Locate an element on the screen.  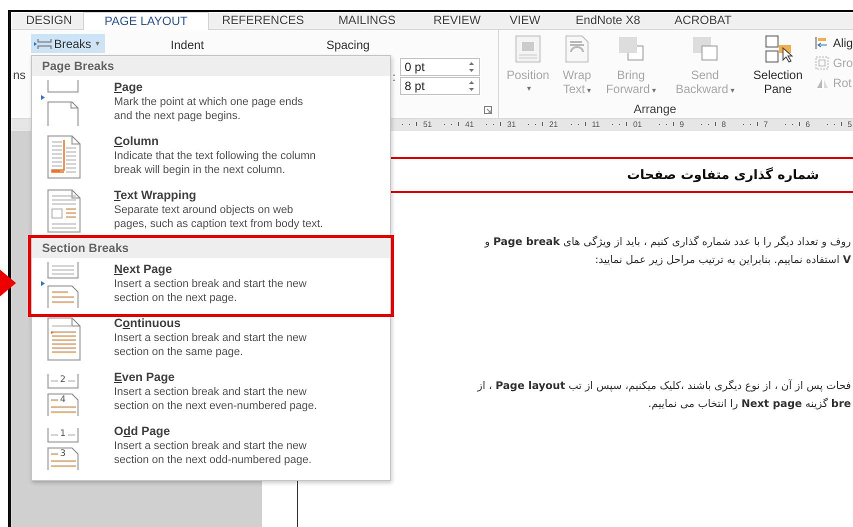
ribbon-tab: ACROBAT is located at coordinates (703, 20).